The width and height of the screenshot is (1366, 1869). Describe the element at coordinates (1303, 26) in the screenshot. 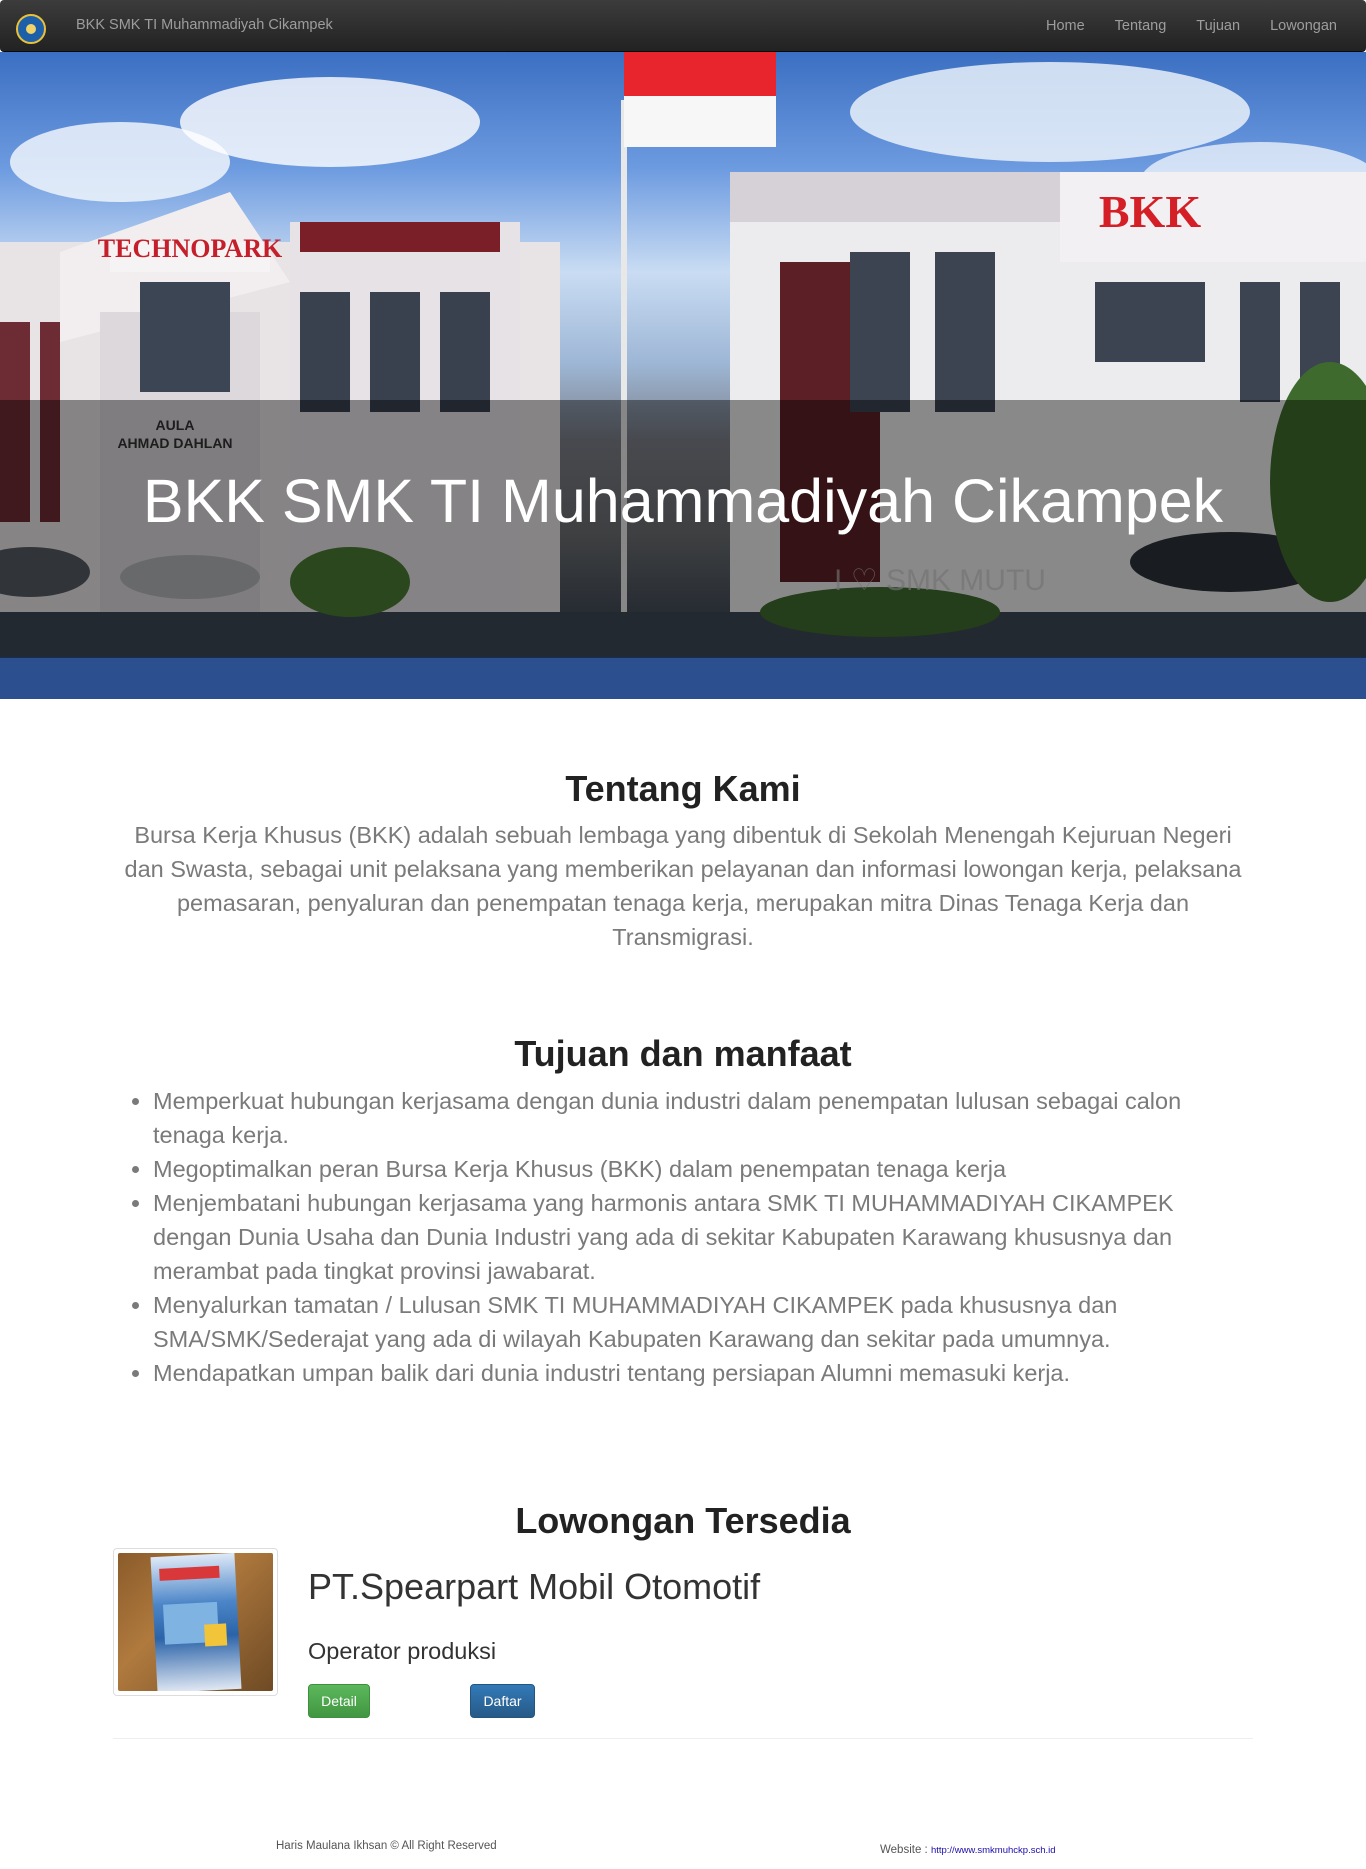

I see `nav-link-lowongan: Lowongan` at that location.